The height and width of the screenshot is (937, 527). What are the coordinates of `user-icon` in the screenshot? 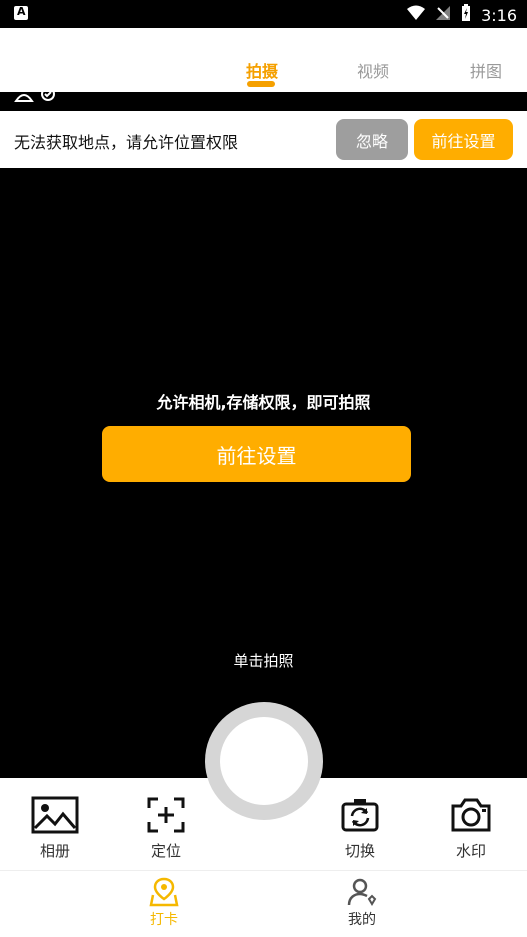 It's located at (362, 892).